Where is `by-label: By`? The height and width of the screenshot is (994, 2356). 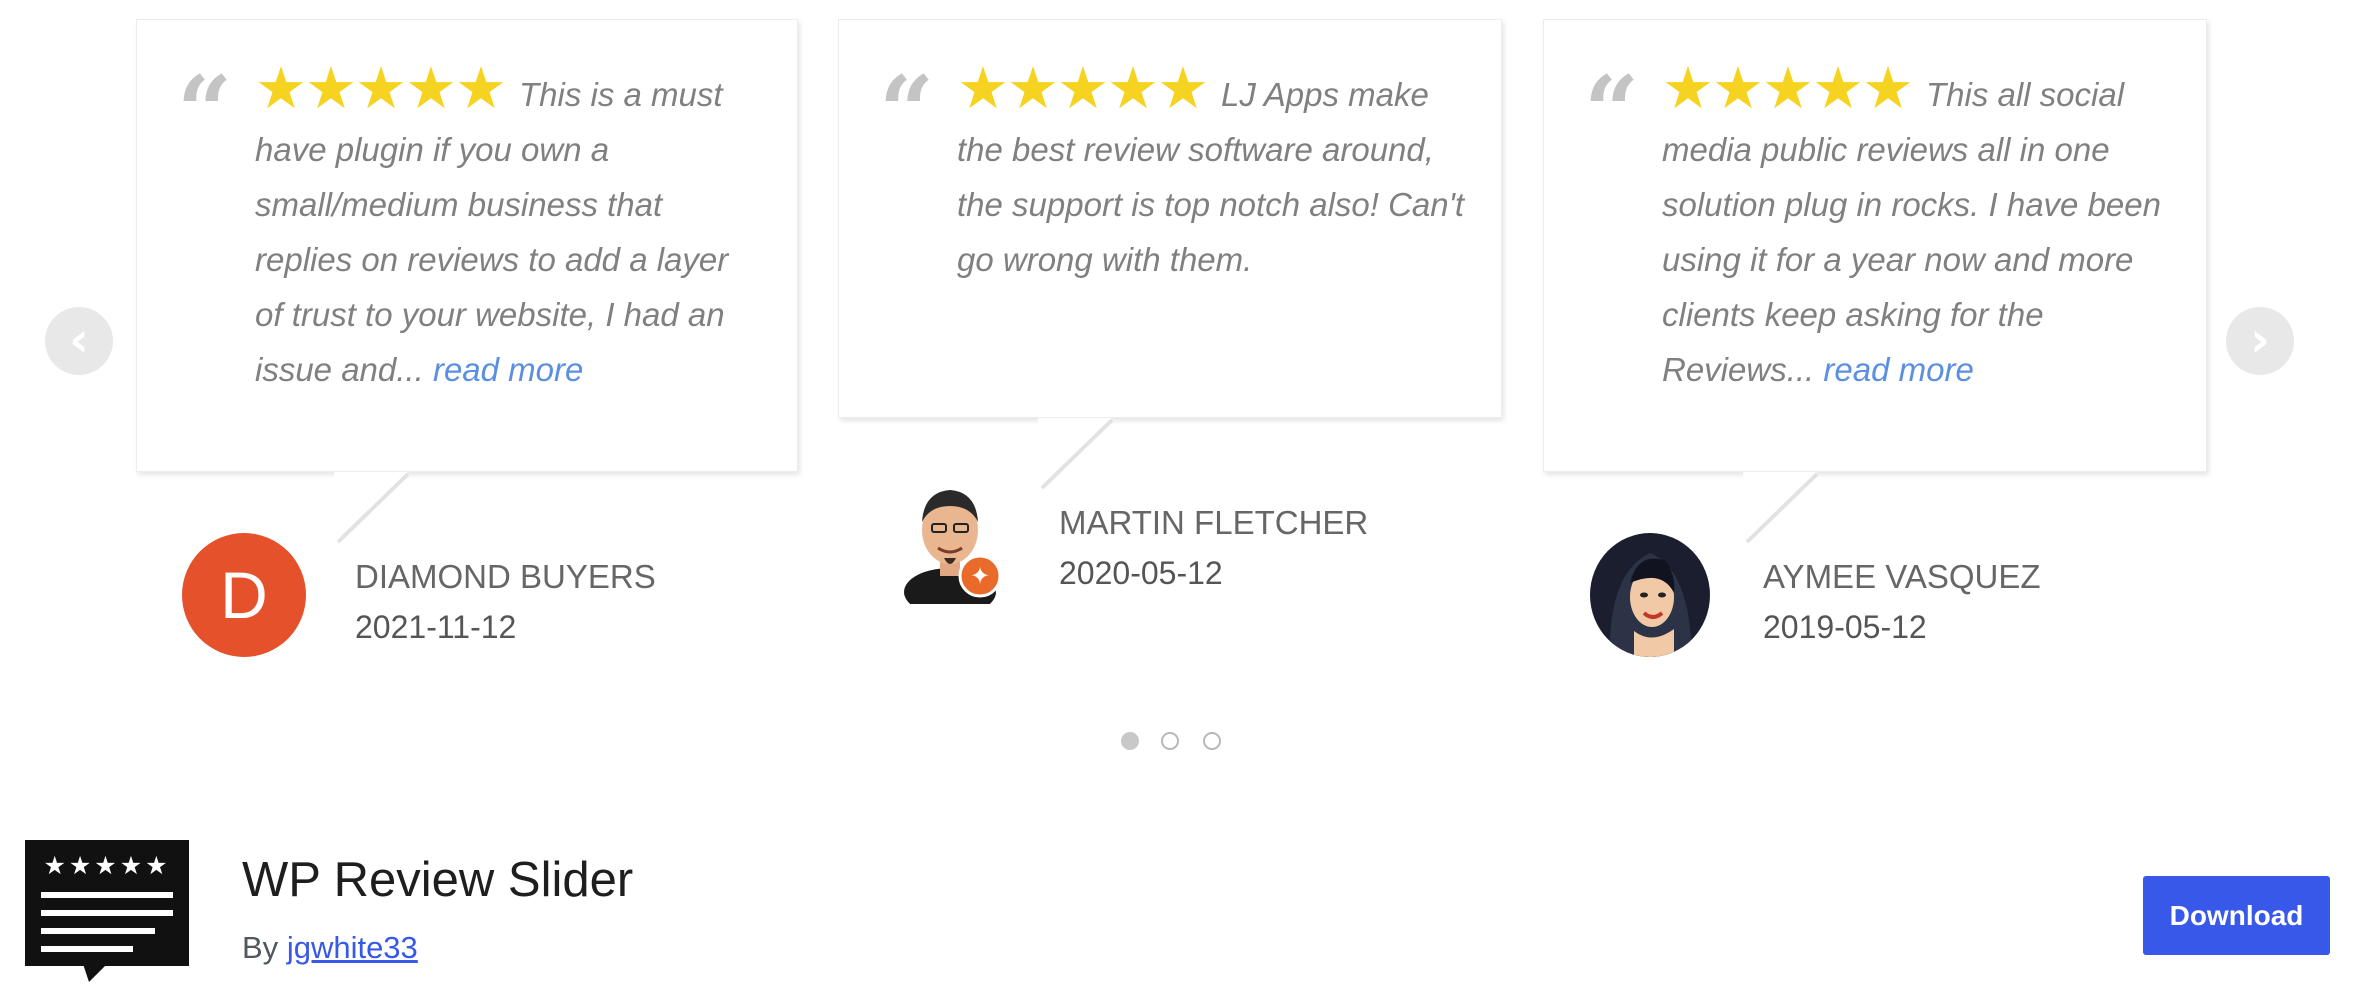 by-label: By is located at coordinates (260, 947).